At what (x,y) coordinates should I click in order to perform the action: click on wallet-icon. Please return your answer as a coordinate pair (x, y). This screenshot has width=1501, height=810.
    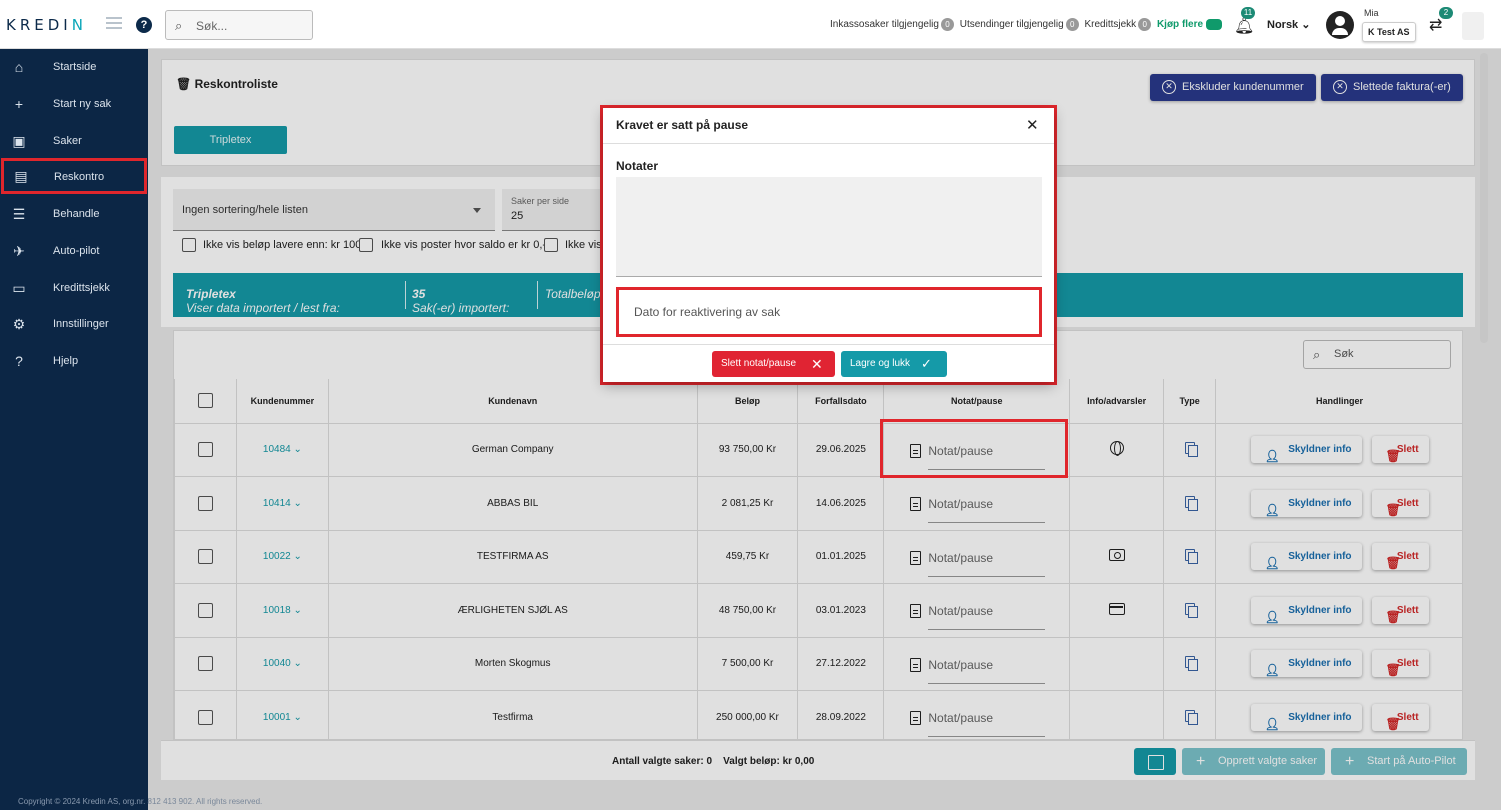
    Looking at the image, I should click on (1214, 24).